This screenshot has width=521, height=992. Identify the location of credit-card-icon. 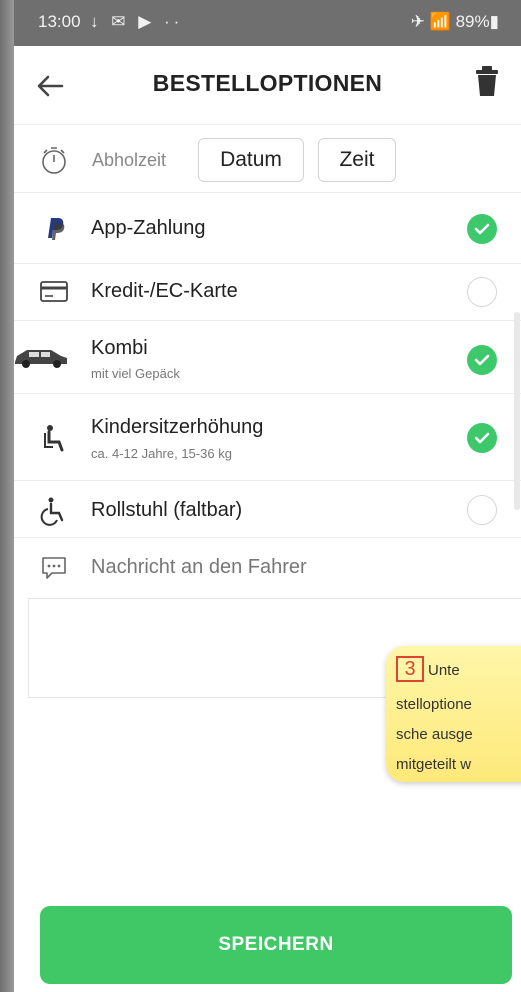
(54, 292).